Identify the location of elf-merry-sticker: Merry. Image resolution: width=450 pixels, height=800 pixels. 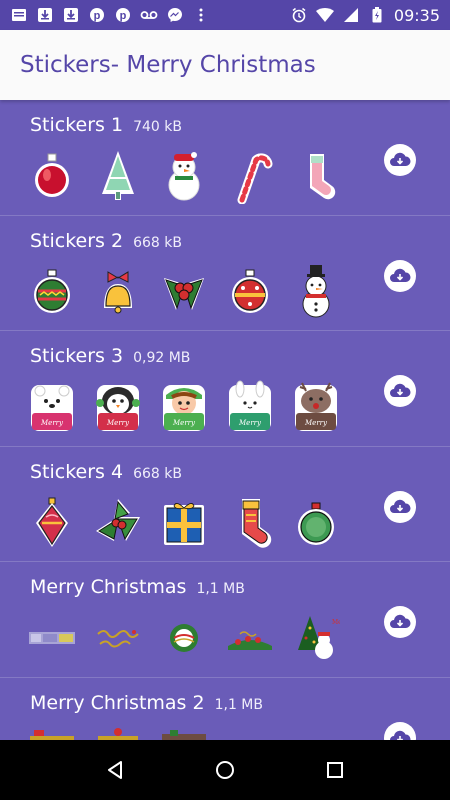
(184, 407).